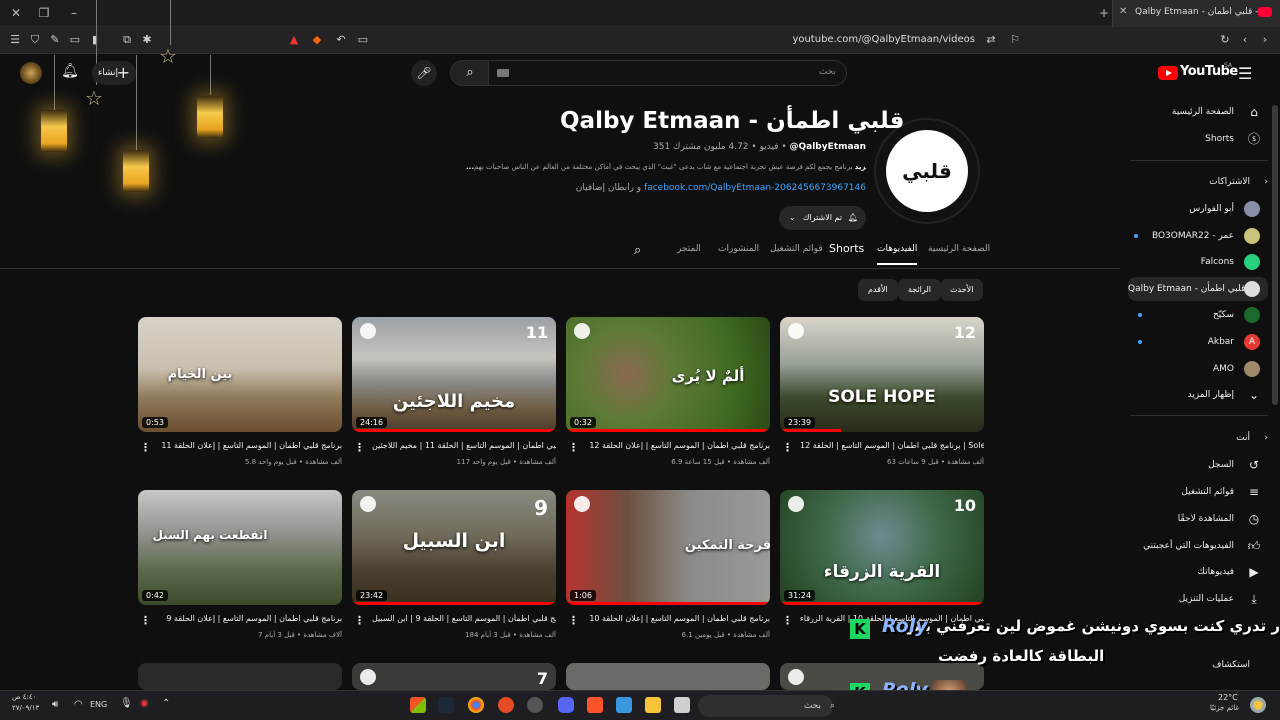 The height and width of the screenshot is (720, 1280). What do you see at coordinates (470, 73) in the screenshot?
I see `search-button: ⌕` at bounding box center [470, 73].